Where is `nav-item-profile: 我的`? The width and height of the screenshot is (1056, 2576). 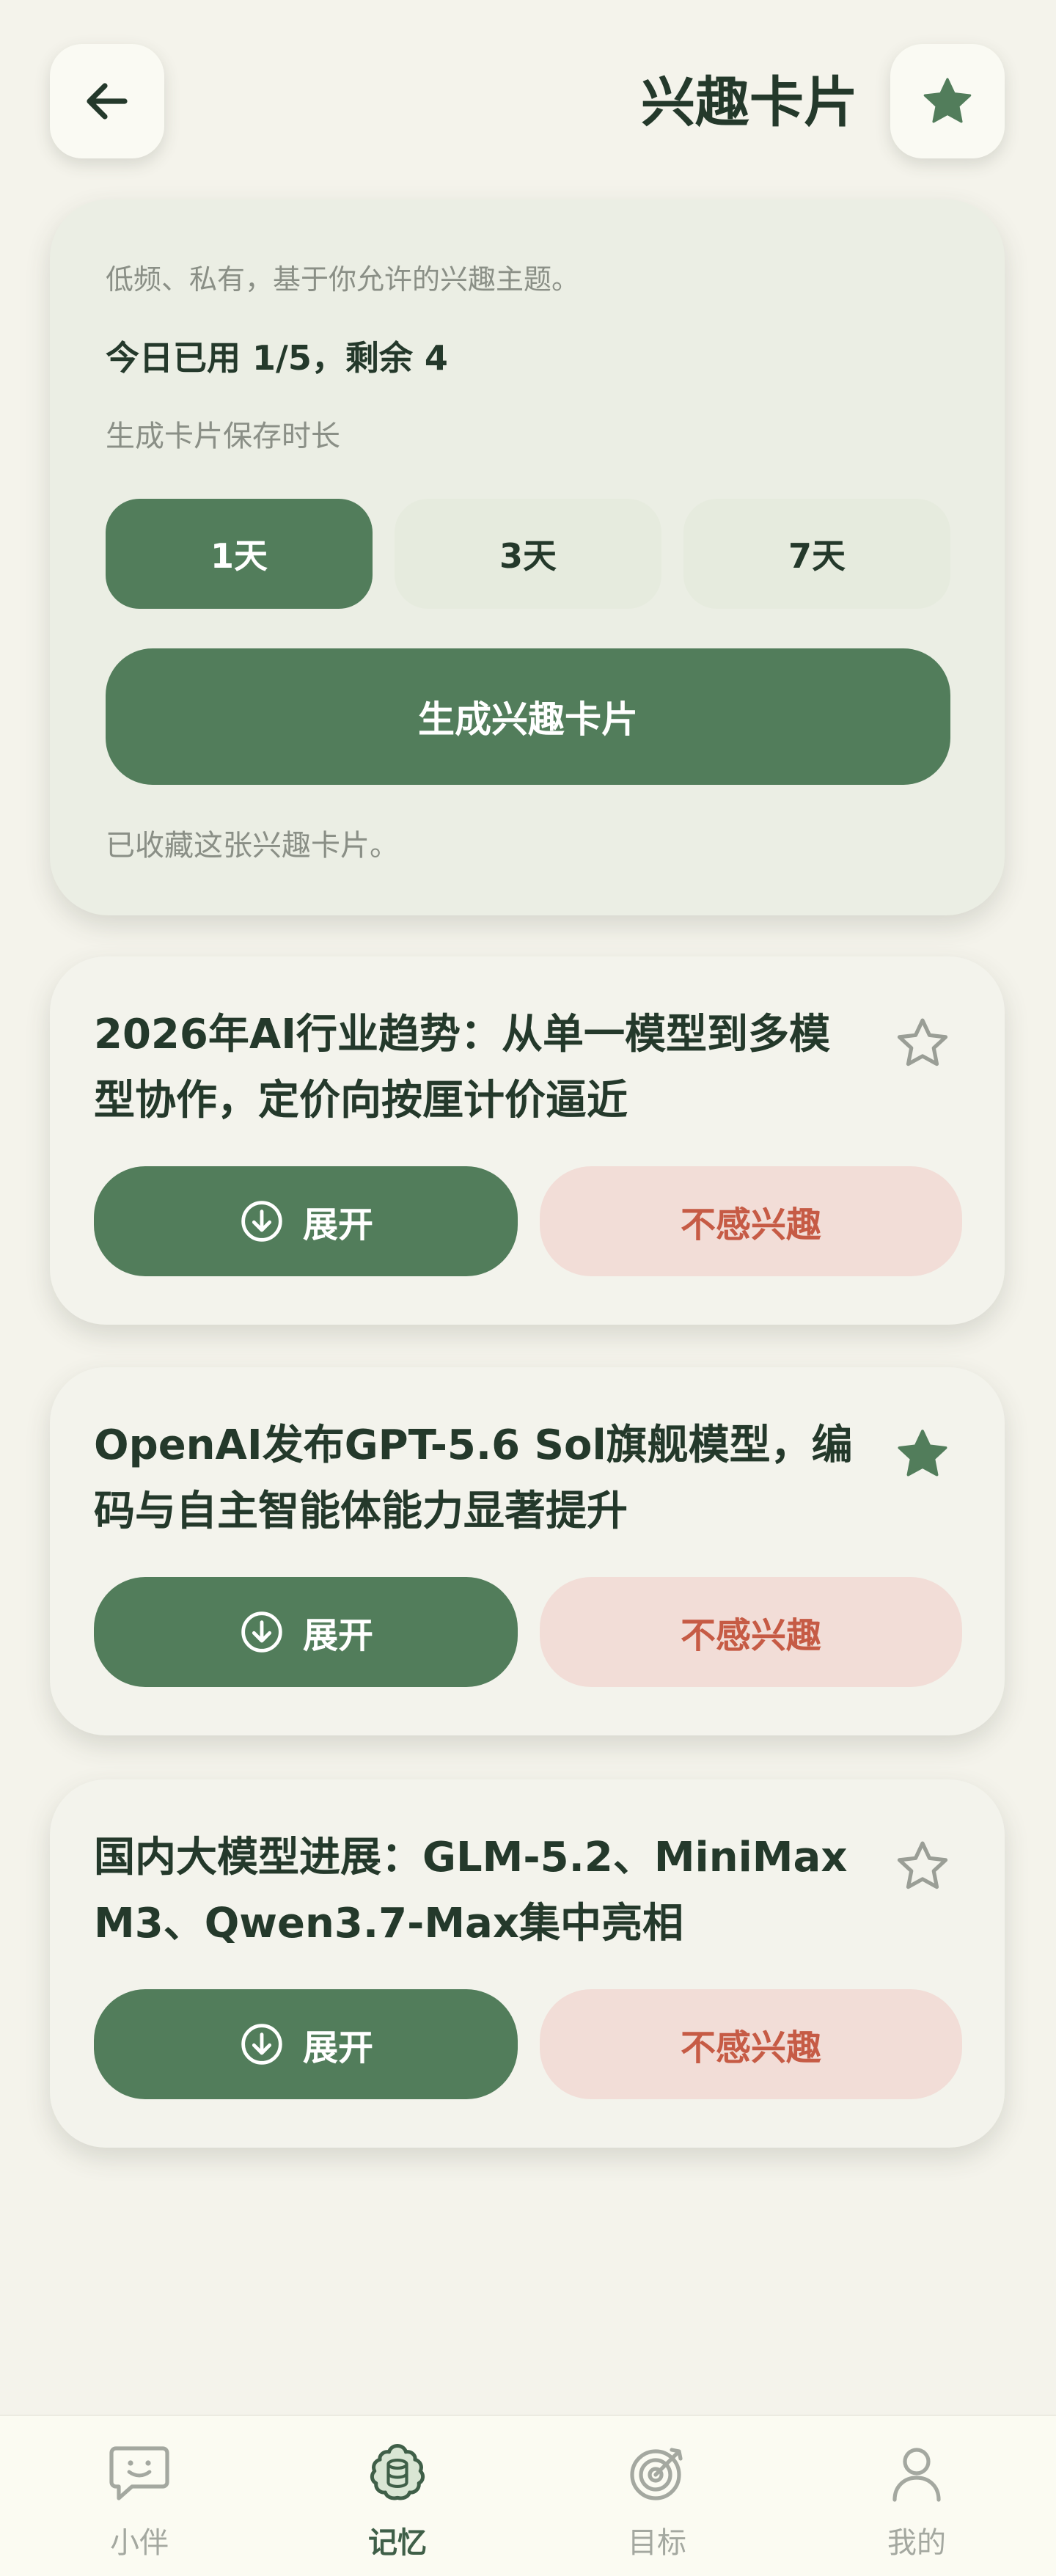
nav-item-profile: 我的 is located at coordinates (917, 2496).